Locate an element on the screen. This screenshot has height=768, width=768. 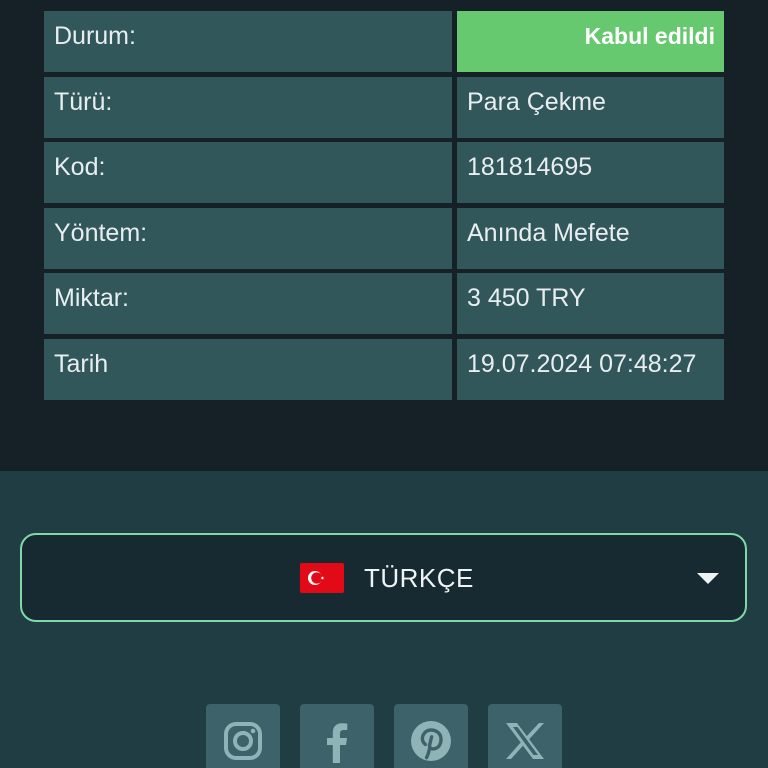
status-row: Durum: Kabul edildi is located at coordinates (384, 41).